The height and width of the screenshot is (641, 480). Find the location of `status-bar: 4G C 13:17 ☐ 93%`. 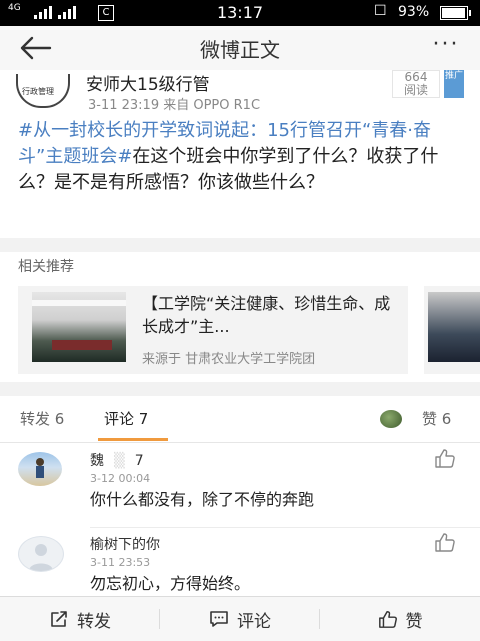

status-bar: 4G C 13:17 ☐ 93% is located at coordinates (240, 13).